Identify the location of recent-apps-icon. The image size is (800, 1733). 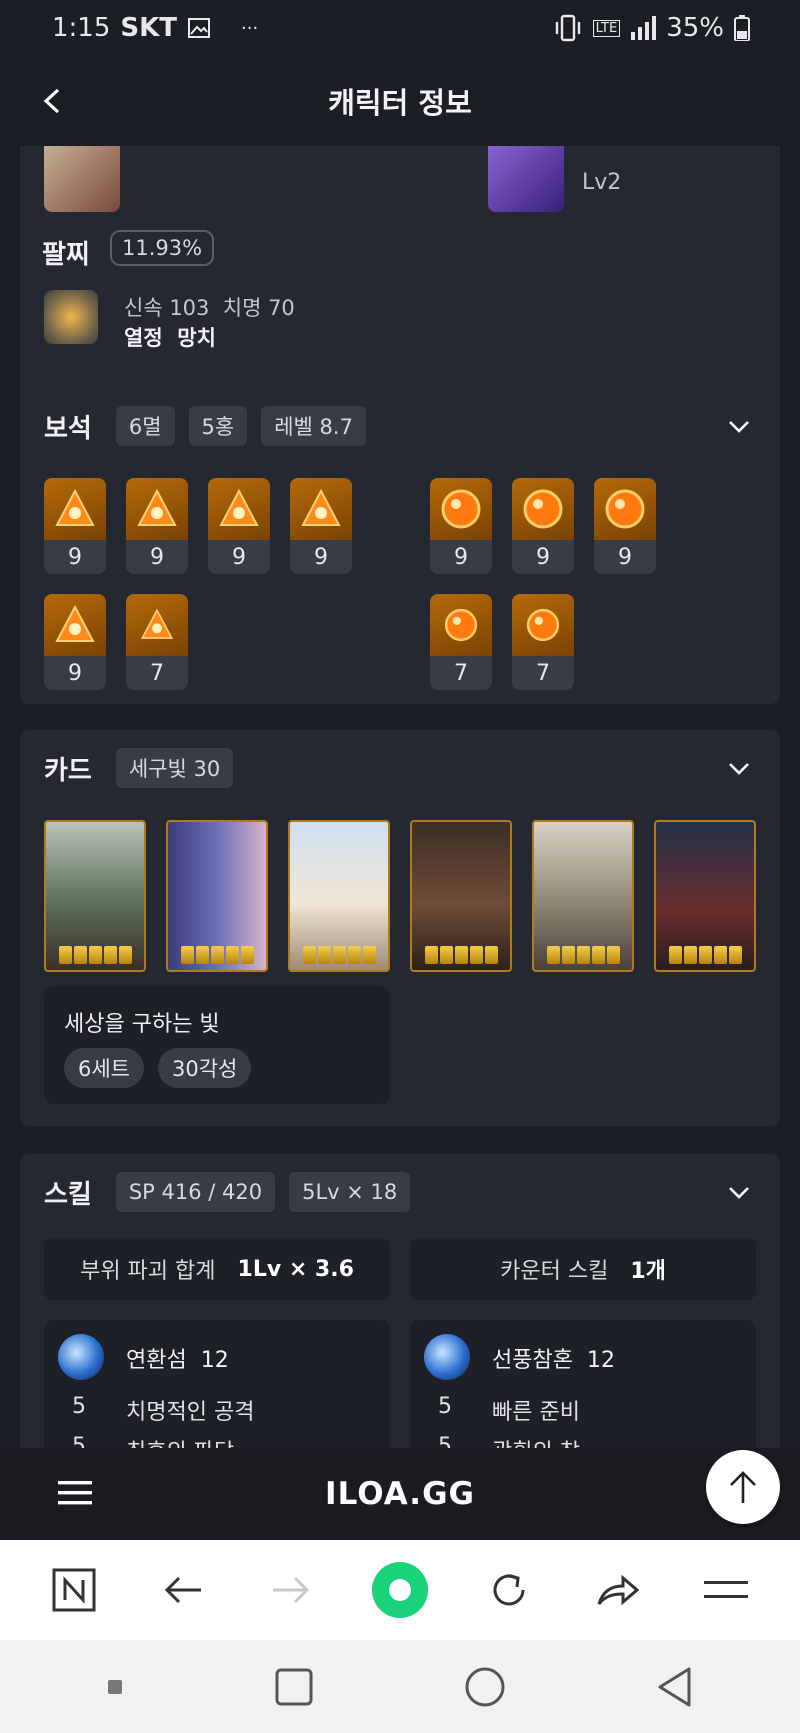
(294, 1687).